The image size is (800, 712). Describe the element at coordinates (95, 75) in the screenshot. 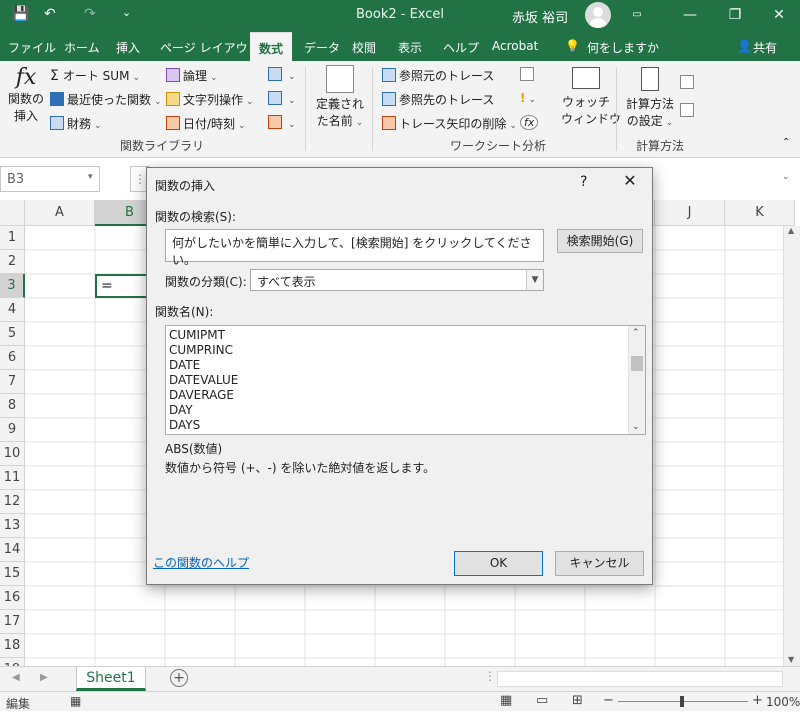

I see `autosum-button: Σ オート SUM ⌄` at that location.